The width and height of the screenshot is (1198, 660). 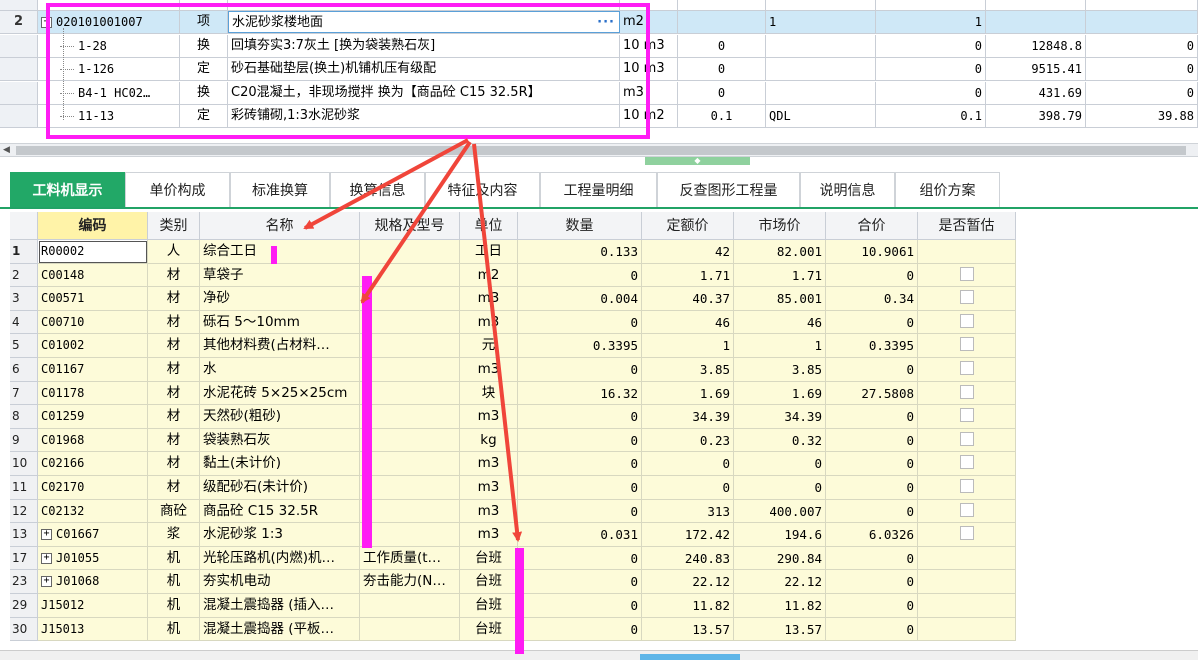 I want to click on list-item-row-selected: 2−020101001007 项水泥砂浆楼地面 ··· m2 1 1, so click(x=599, y=22).